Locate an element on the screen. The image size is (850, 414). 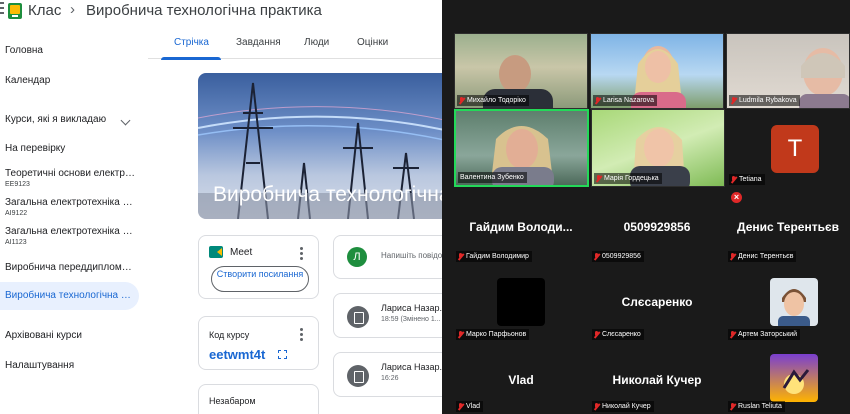
tab-grades: Оцінки is located at coordinates (372, 42).